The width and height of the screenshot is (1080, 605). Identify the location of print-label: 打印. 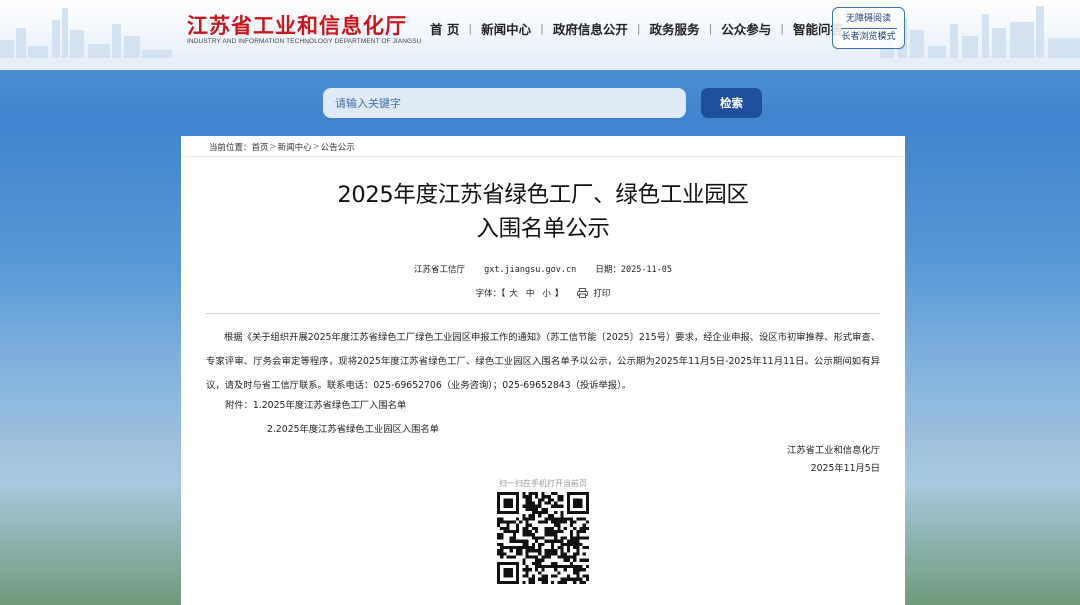
(602, 294).